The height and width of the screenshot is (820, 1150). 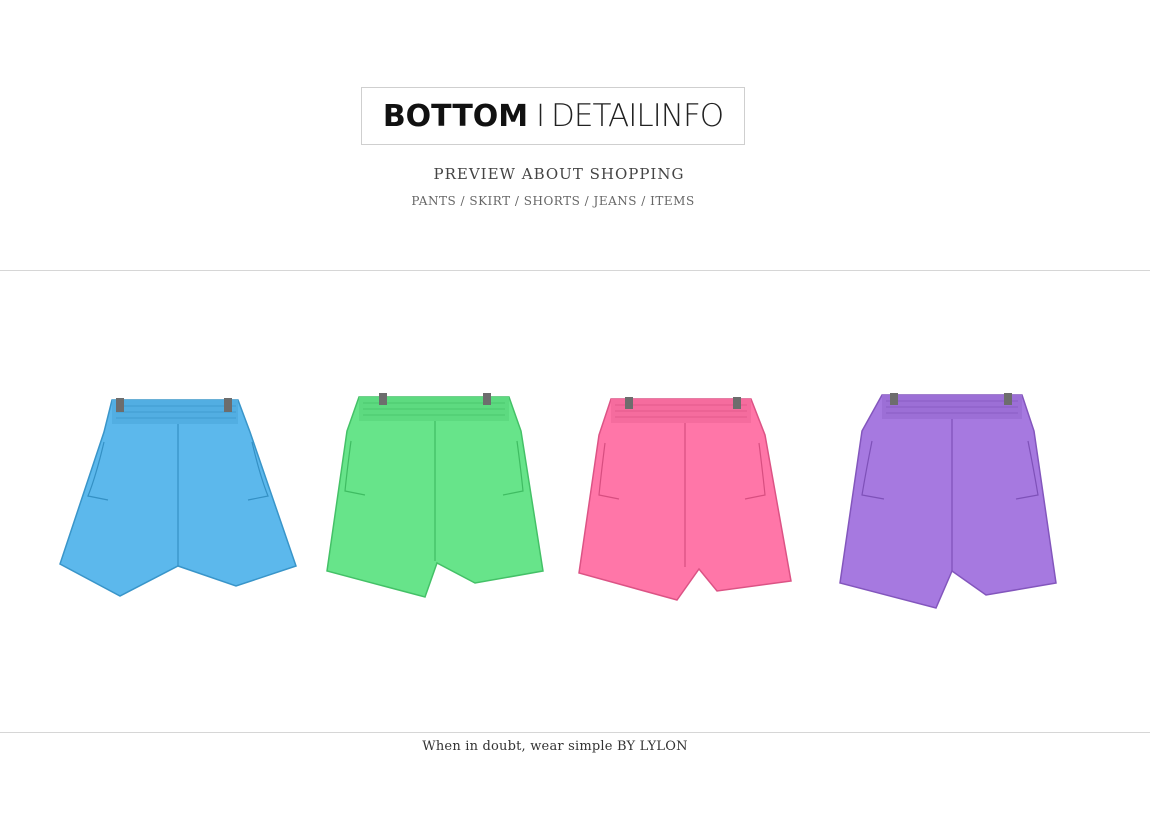 I want to click on category-list: PANTS / SKIRT / SHORTS / JEANS / ITEMS, so click(x=553, y=201).